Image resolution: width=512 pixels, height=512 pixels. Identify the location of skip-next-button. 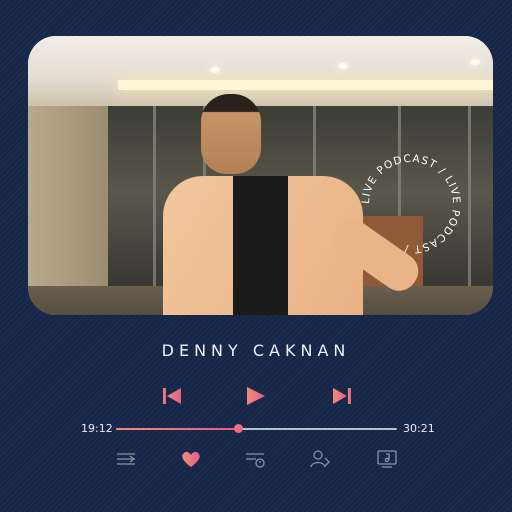
(342, 396).